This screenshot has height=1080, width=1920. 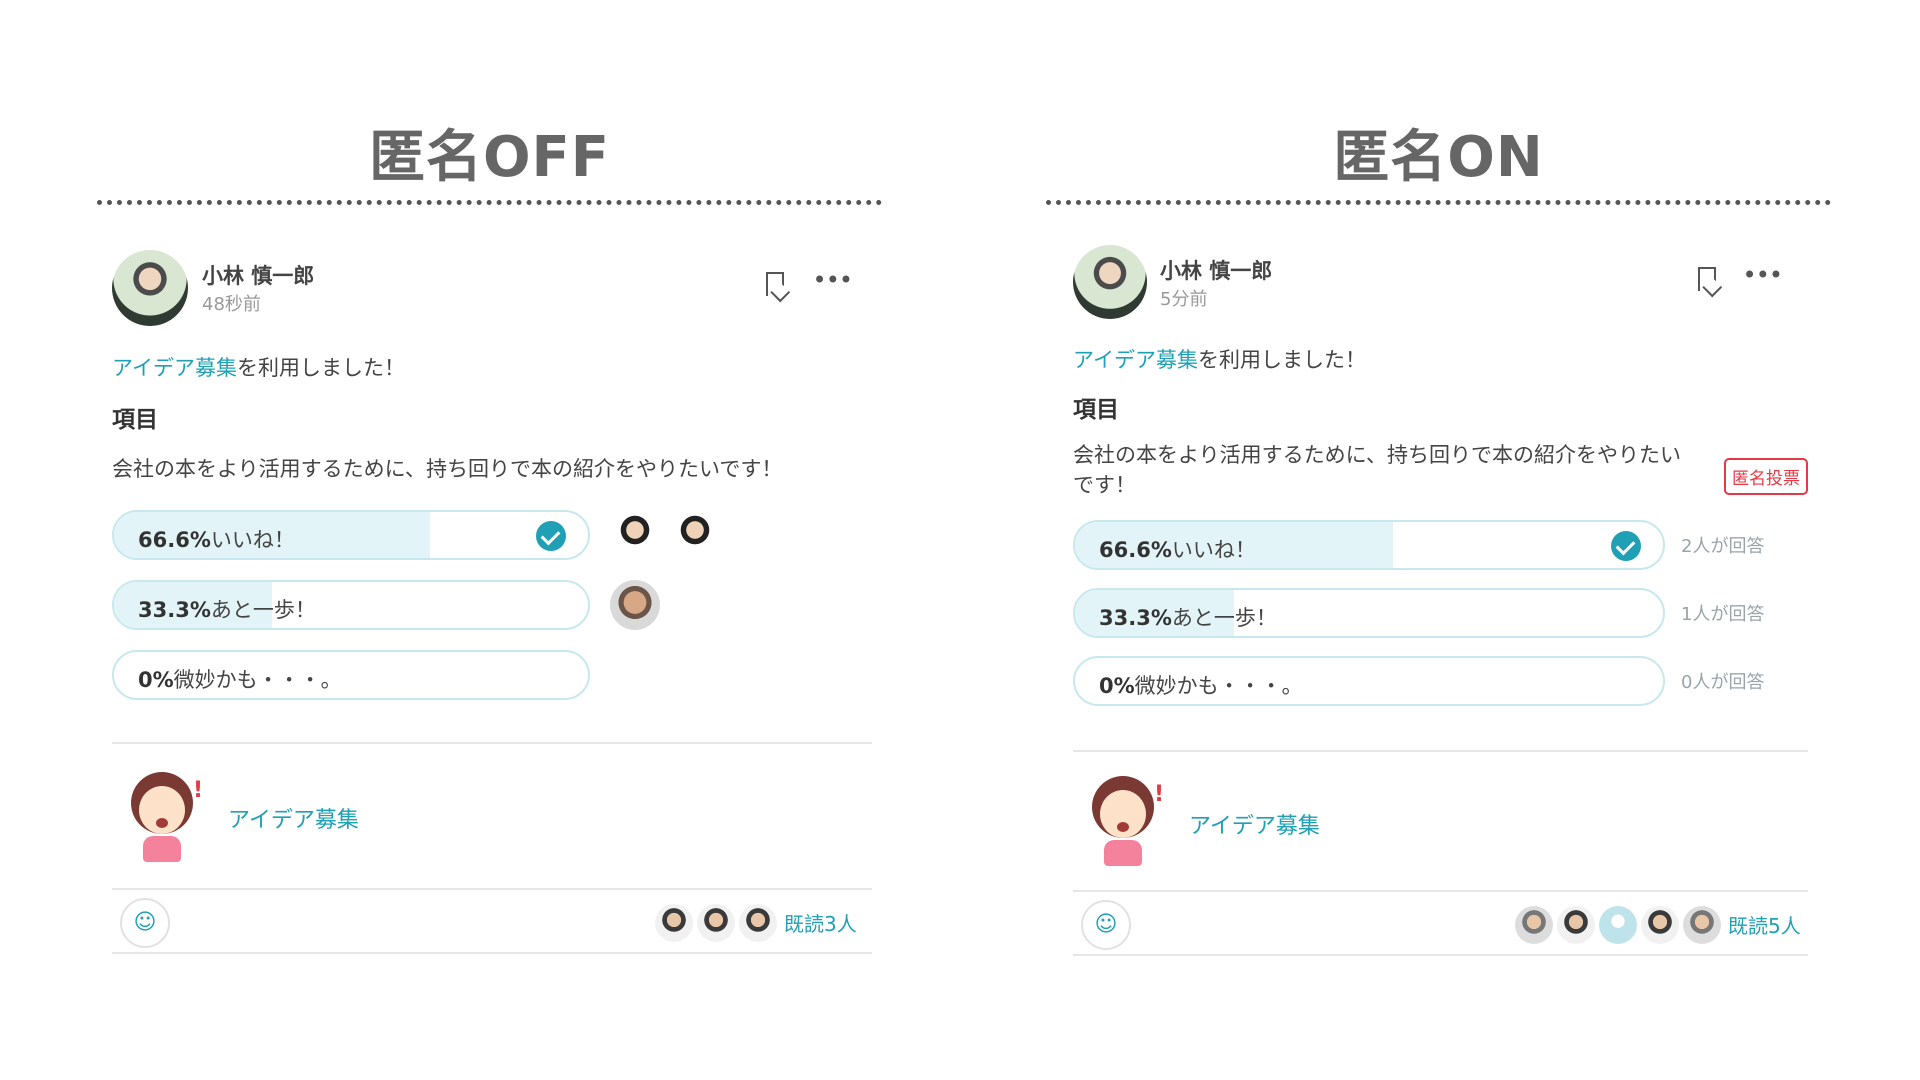 What do you see at coordinates (231, 304) in the screenshot?
I see `post-time: 48秒前` at bounding box center [231, 304].